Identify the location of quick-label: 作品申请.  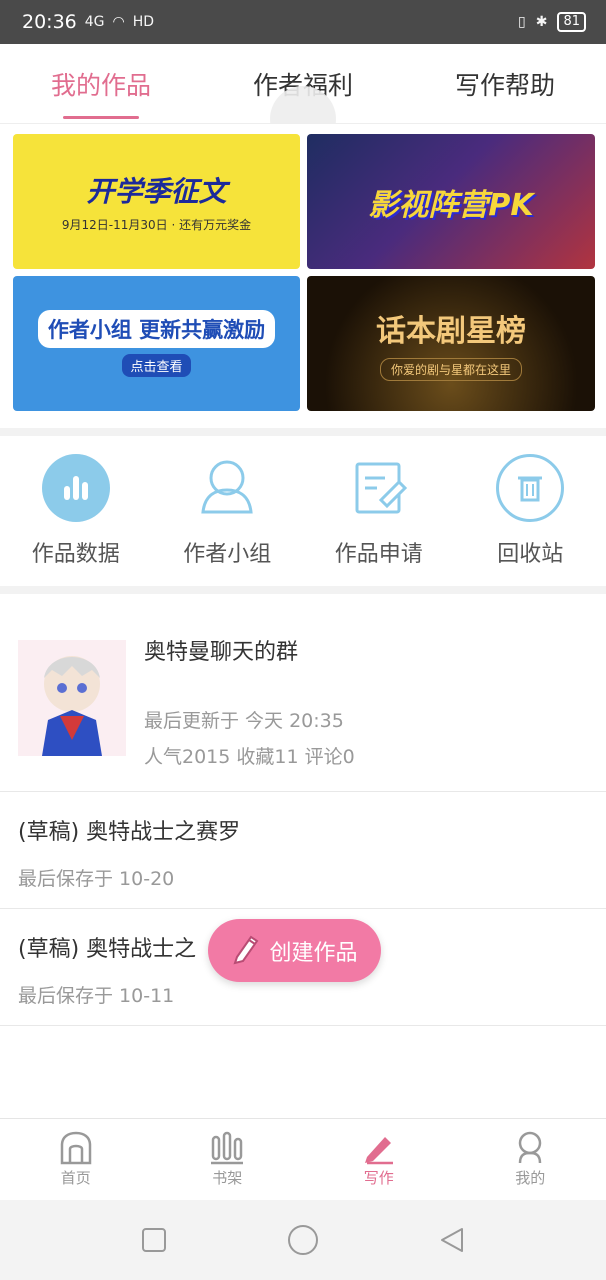
(378, 554).